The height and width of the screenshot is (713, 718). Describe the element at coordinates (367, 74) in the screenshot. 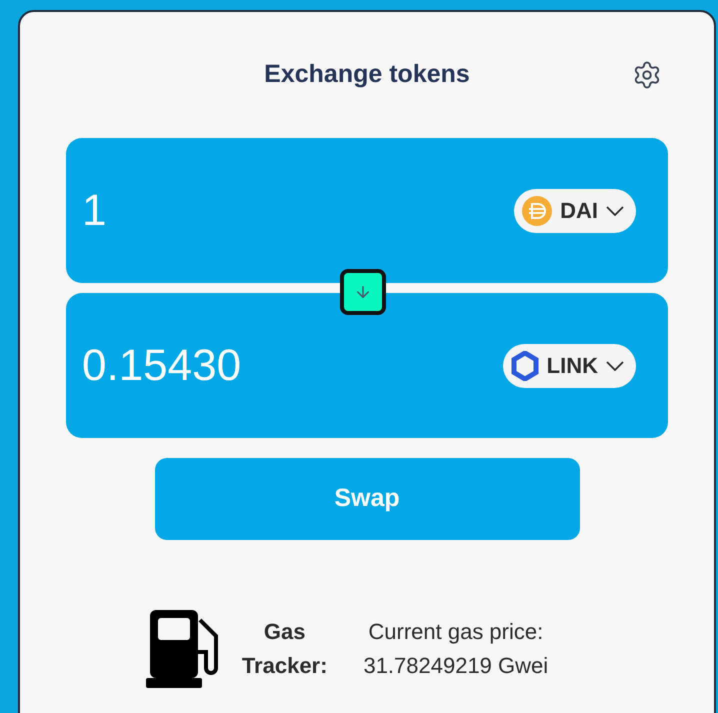

I see `card-title: Exchange tokens` at that location.